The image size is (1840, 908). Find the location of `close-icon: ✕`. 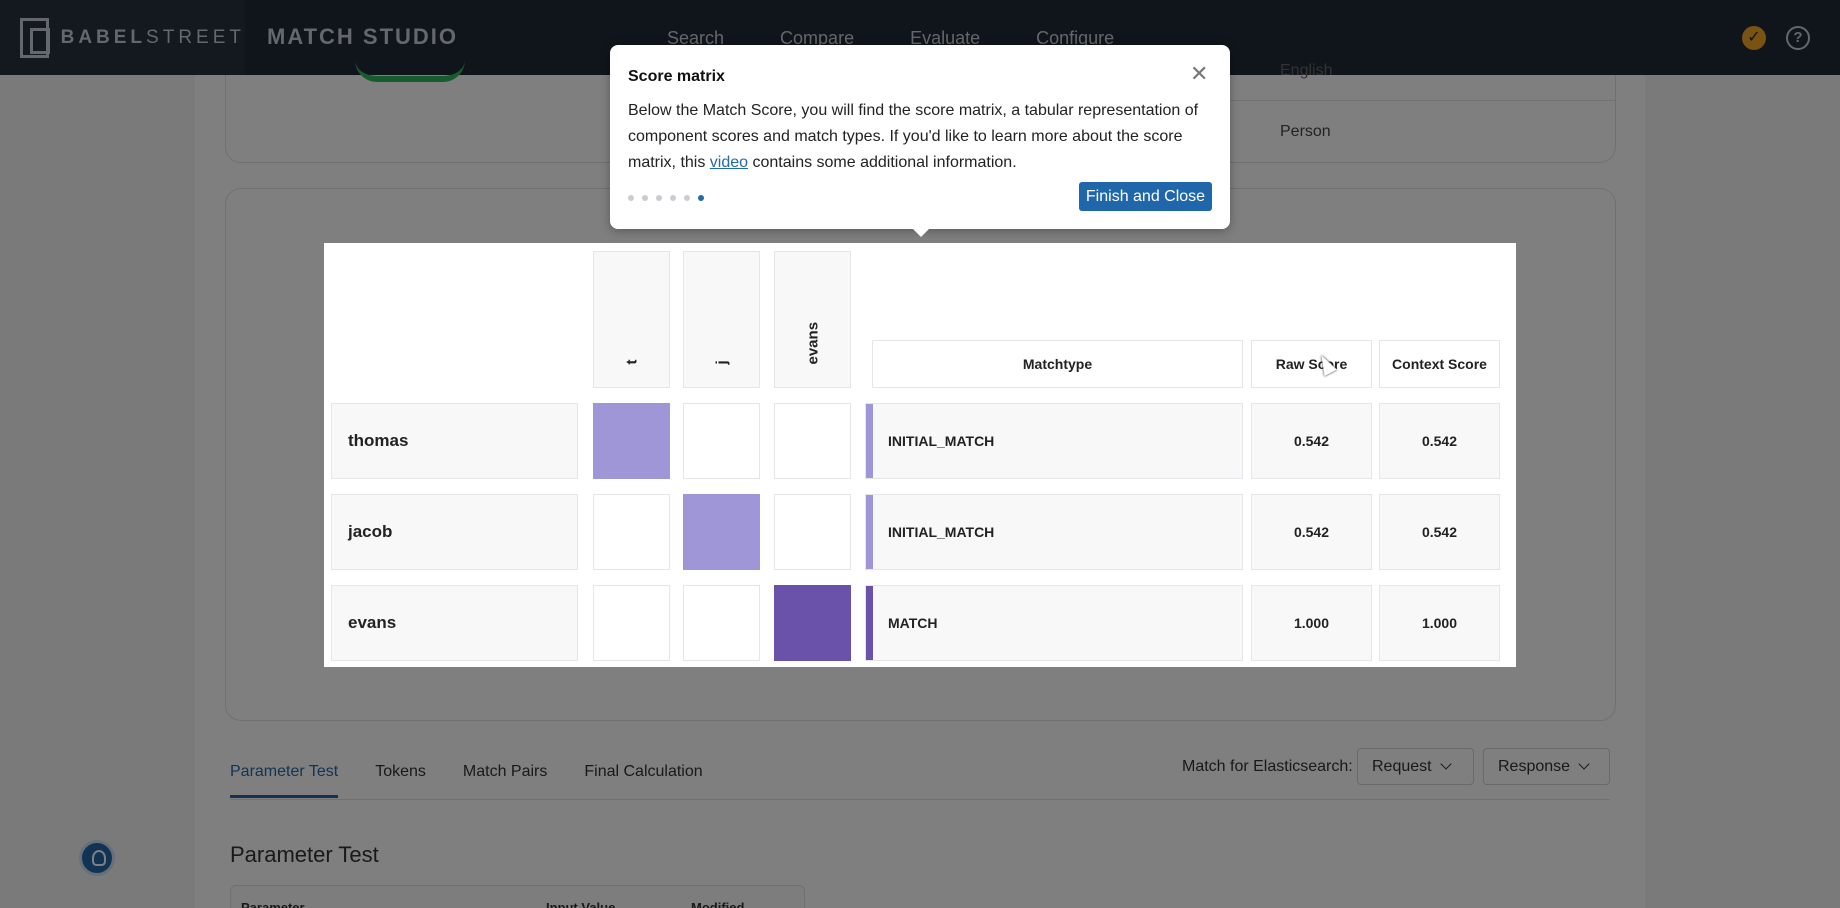

close-icon: ✕ is located at coordinates (1199, 74).